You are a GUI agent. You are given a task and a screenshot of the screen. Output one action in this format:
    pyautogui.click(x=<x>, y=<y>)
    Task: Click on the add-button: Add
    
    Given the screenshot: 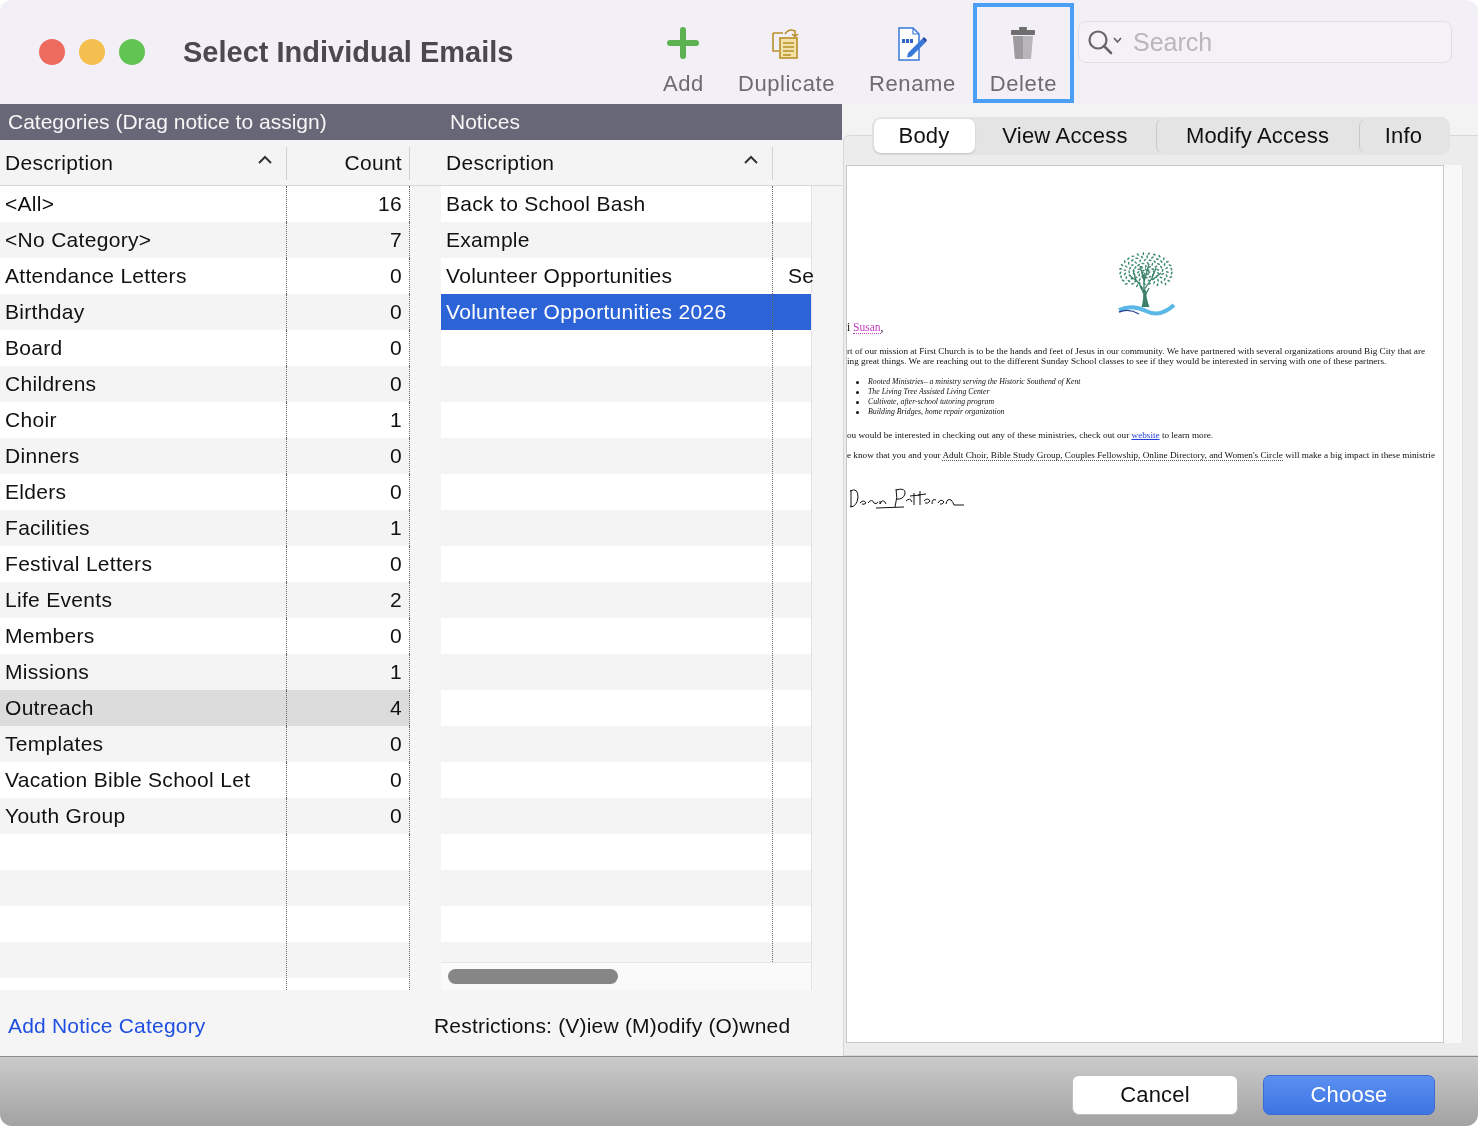 What is the action you would take?
    pyautogui.click(x=683, y=53)
    